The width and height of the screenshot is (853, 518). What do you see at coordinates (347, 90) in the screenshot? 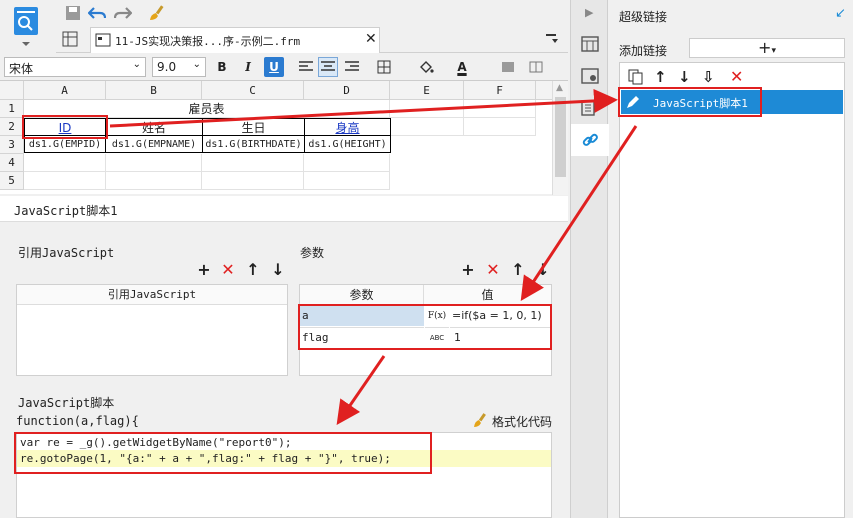
I see `column-header: D` at bounding box center [347, 90].